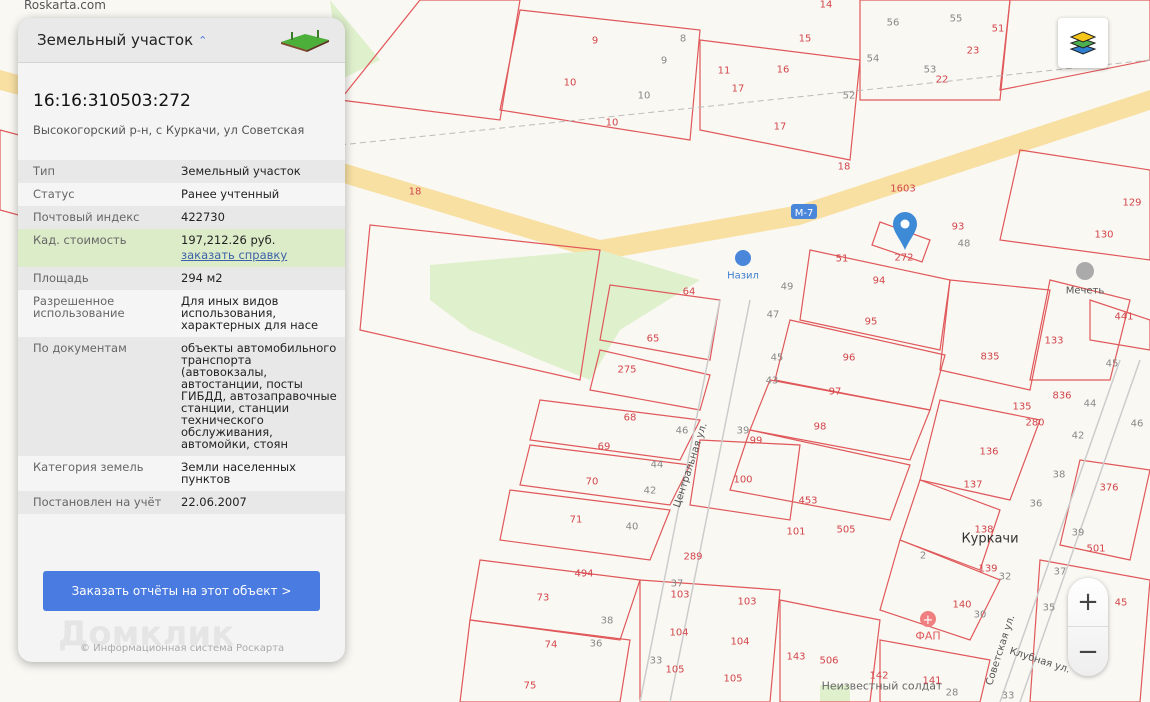  Describe the element at coordinates (181, 217) in the screenshot. I see `property-row: Почтовый индекс 422730` at that location.